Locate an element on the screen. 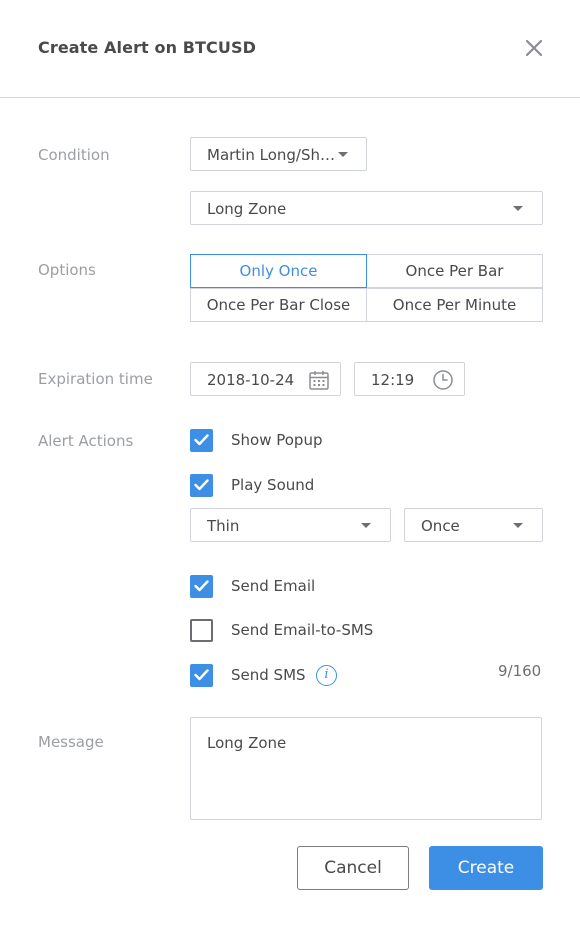 The height and width of the screenshot is (940, 580). clock-icon is located at coordinates (443, 380).